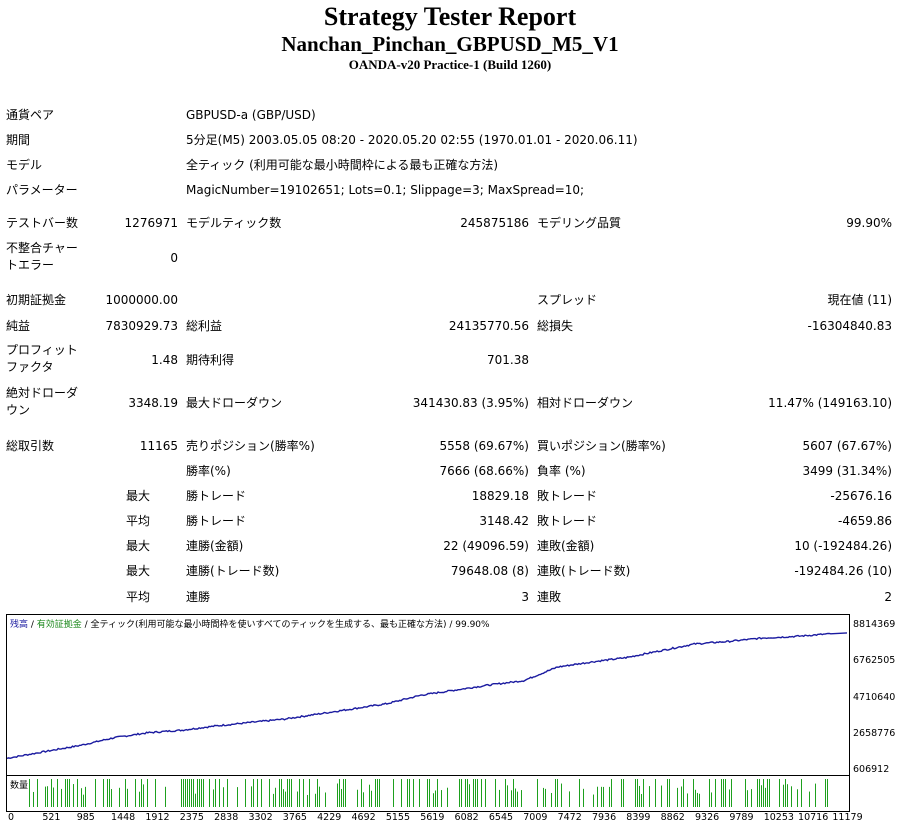 Image resolution: width=900 pixels, height=833 pixels. I want to click on lossrate-value: 3499 (31.34%), so click(847, 471).